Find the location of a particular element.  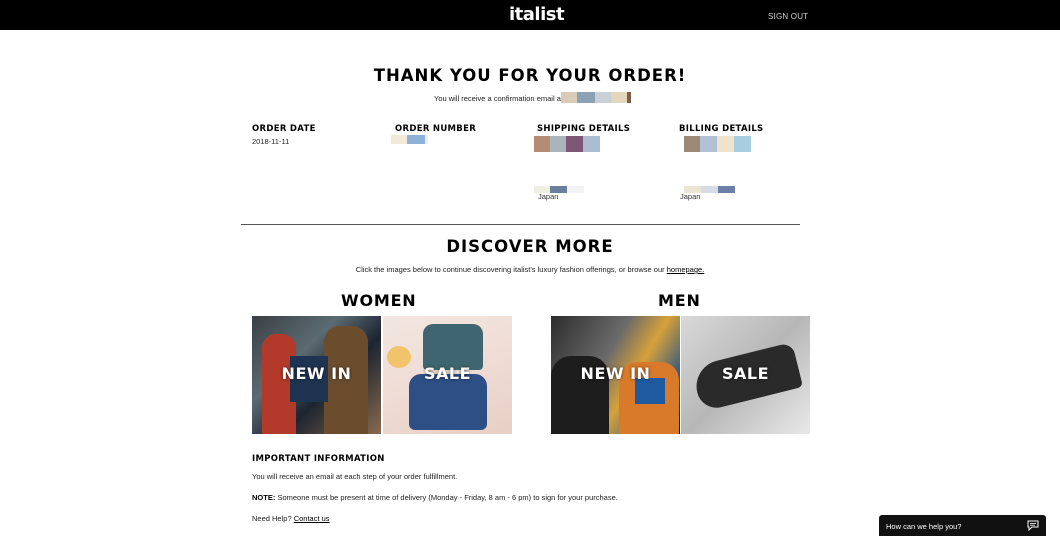

top-nav-bar: italist SIGN OUT is located at coordinates (530, 15).